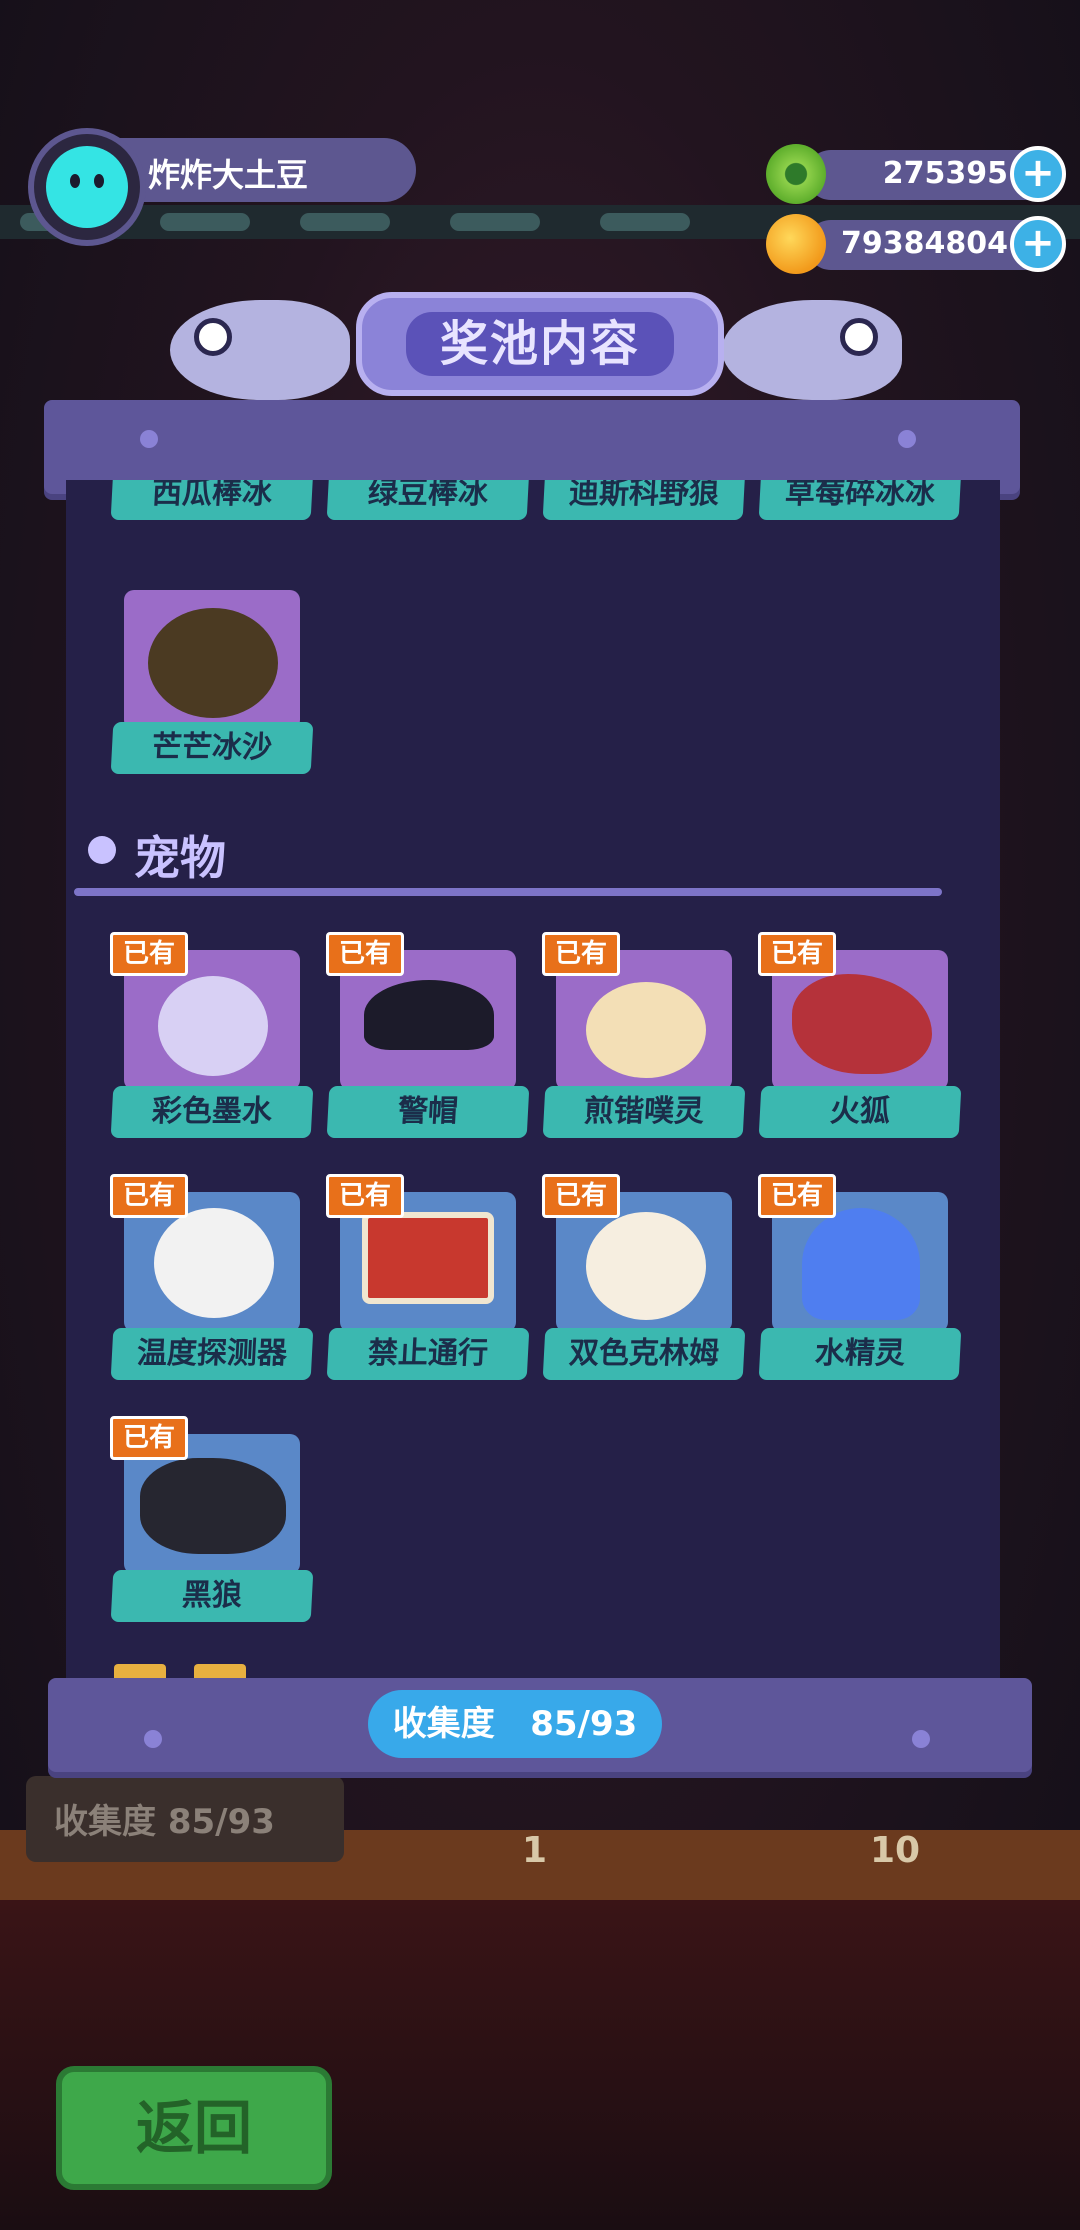 The image size is (1080, 2230). I want to click on item-name-tag: 黑狼, so click(212, 1596).